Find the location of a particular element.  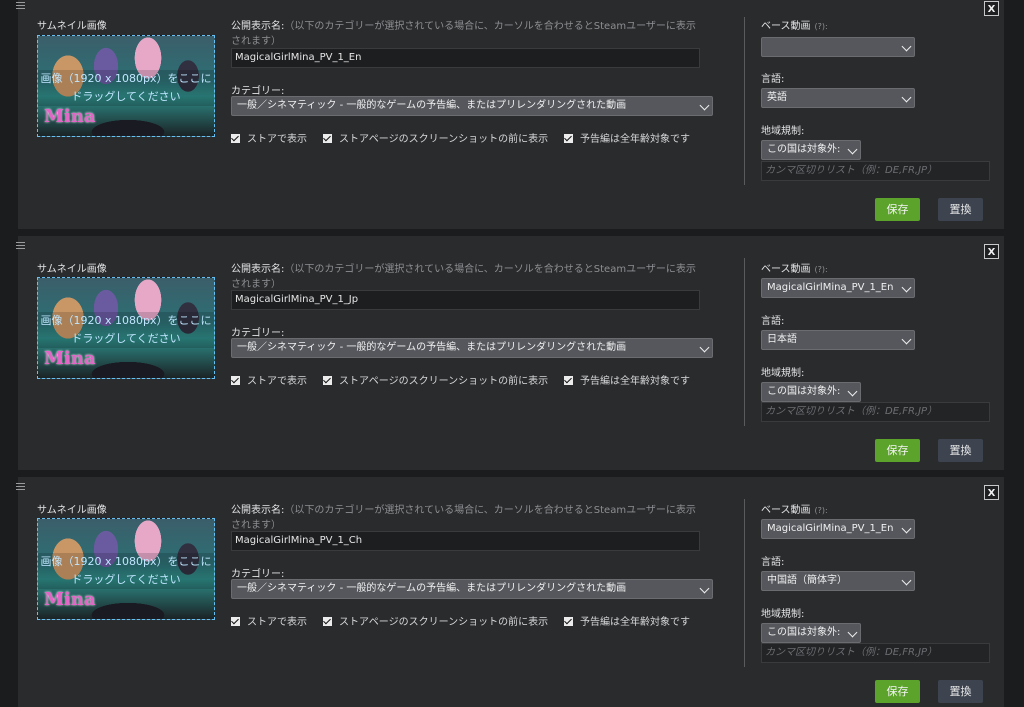

language-select: 日本語 is located at coordinates (838, 340).